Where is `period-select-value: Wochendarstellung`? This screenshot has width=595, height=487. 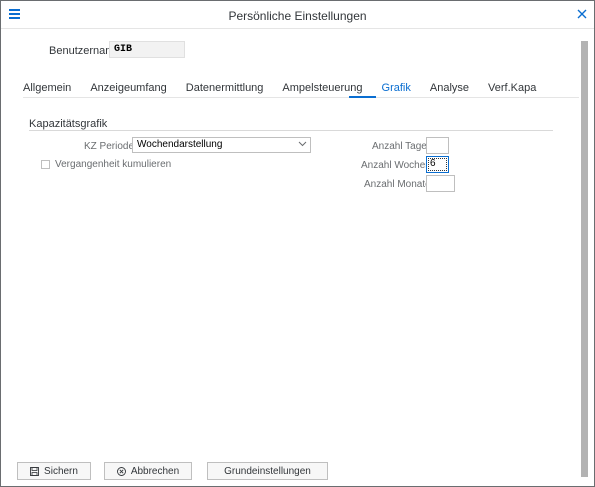 period-select-value: Wochendarstellung is located at coordinates (180, 144).